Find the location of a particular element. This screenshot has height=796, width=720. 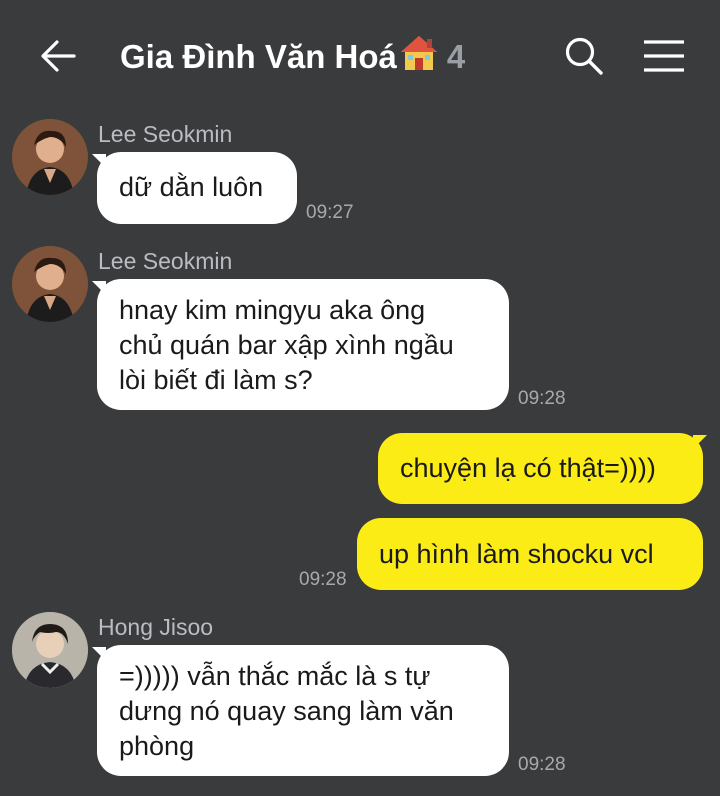

sender-name: Hong Jisoo is located at coordinates (156, 627).